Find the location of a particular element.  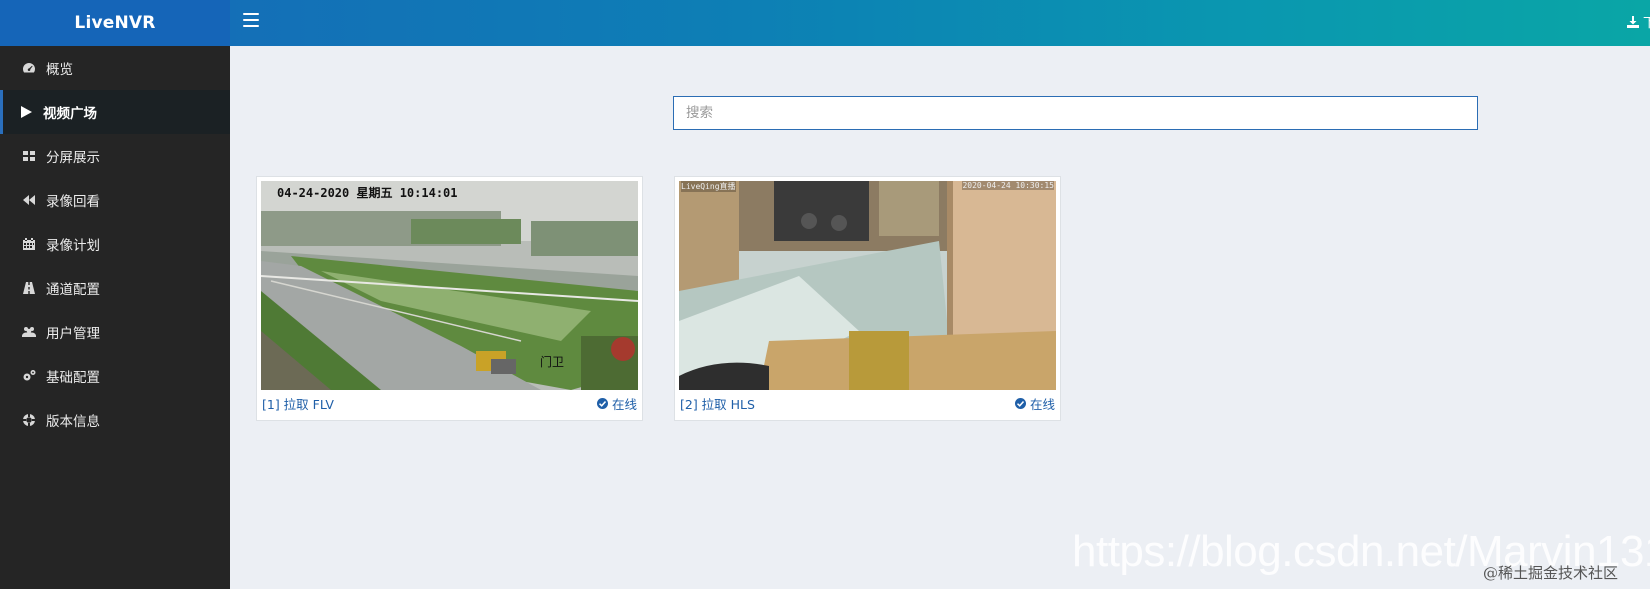

road-icon is located at coordinates (29, 288).